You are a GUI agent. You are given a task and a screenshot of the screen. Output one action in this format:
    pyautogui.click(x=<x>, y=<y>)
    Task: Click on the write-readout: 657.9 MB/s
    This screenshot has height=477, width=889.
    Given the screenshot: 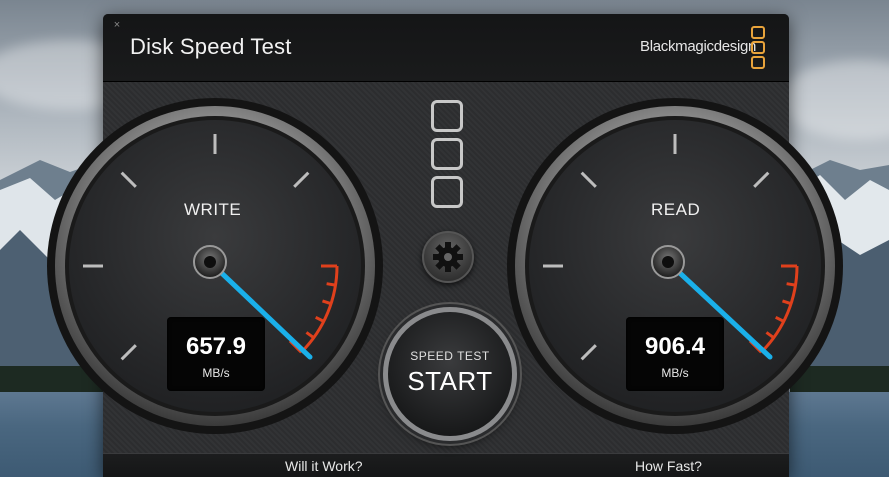 What is the action you would take?
    pyautogui.click(x=216, y=354)
    